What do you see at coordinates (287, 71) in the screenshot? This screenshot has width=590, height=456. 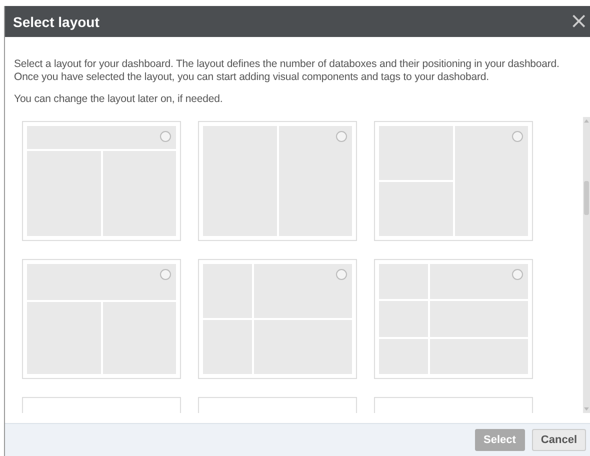 I see `intro-text: Select a layout for your dashboard. The layout defines the number of databoxes and their positioning in your dashboard. Once you have selected the layout, you can start adding visual components and tags to your dashobard.` at bounding box center [287, 71].